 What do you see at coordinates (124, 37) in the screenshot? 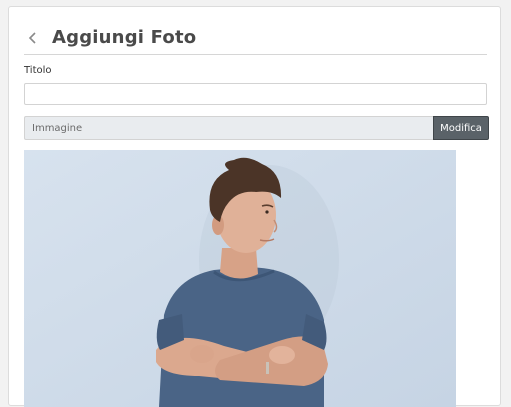
I see `page-title: Aggiungi Foto` at bounding box center [124, 37].